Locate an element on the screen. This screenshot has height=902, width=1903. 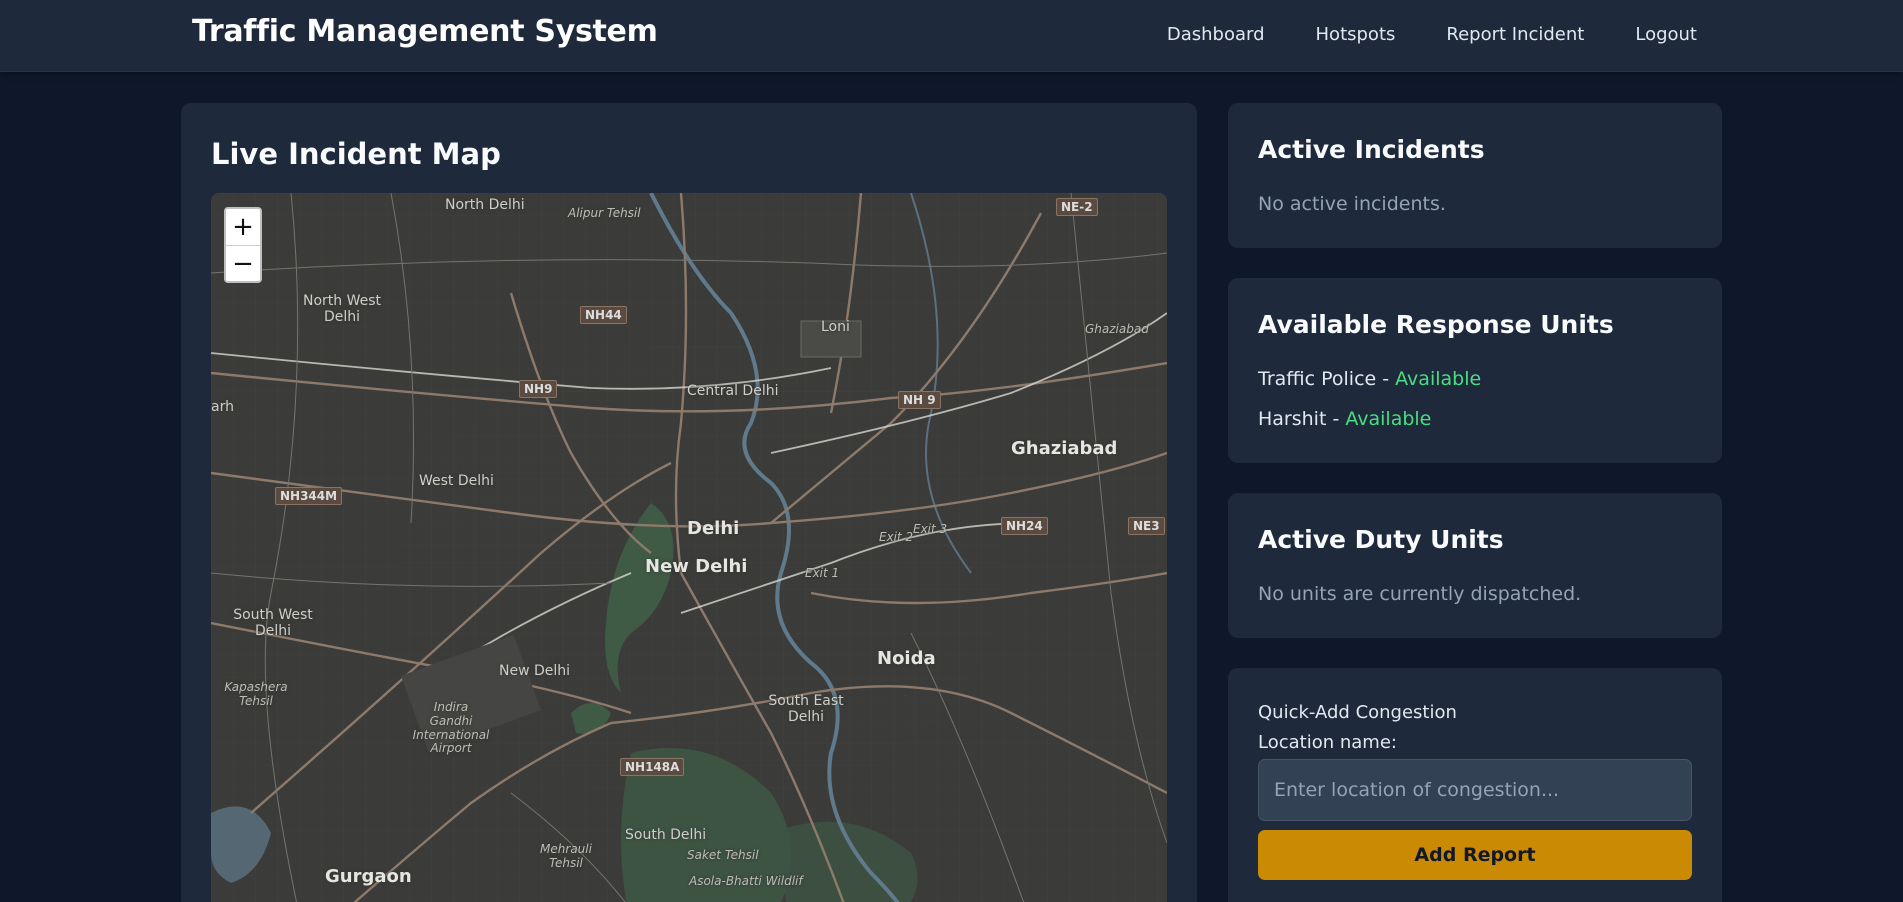
map-label-exit-2: Exit 2 is located at coordinates (896, 537).